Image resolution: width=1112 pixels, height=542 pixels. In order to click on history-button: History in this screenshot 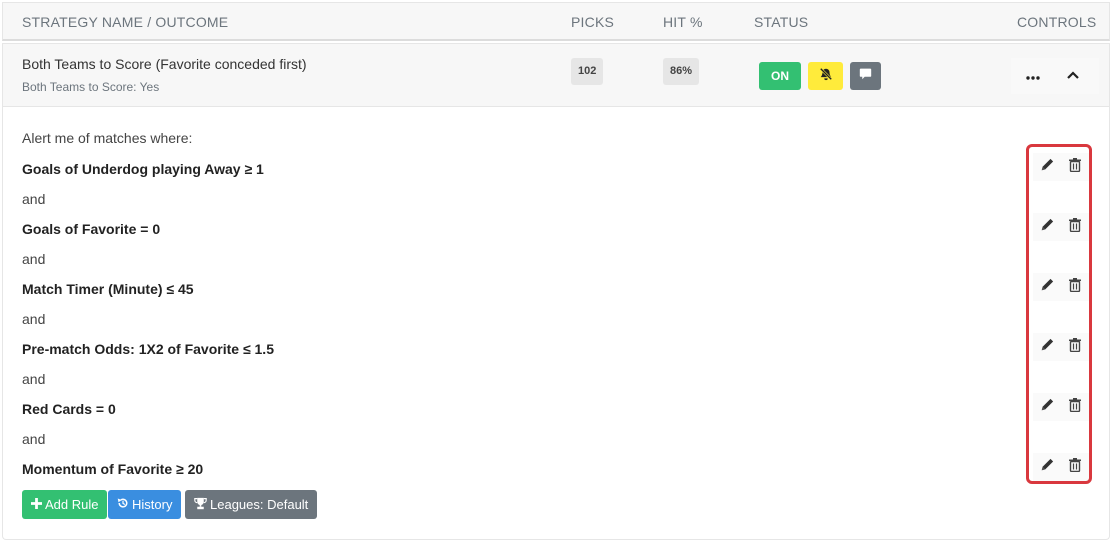, I will do `click(145, 504)`.